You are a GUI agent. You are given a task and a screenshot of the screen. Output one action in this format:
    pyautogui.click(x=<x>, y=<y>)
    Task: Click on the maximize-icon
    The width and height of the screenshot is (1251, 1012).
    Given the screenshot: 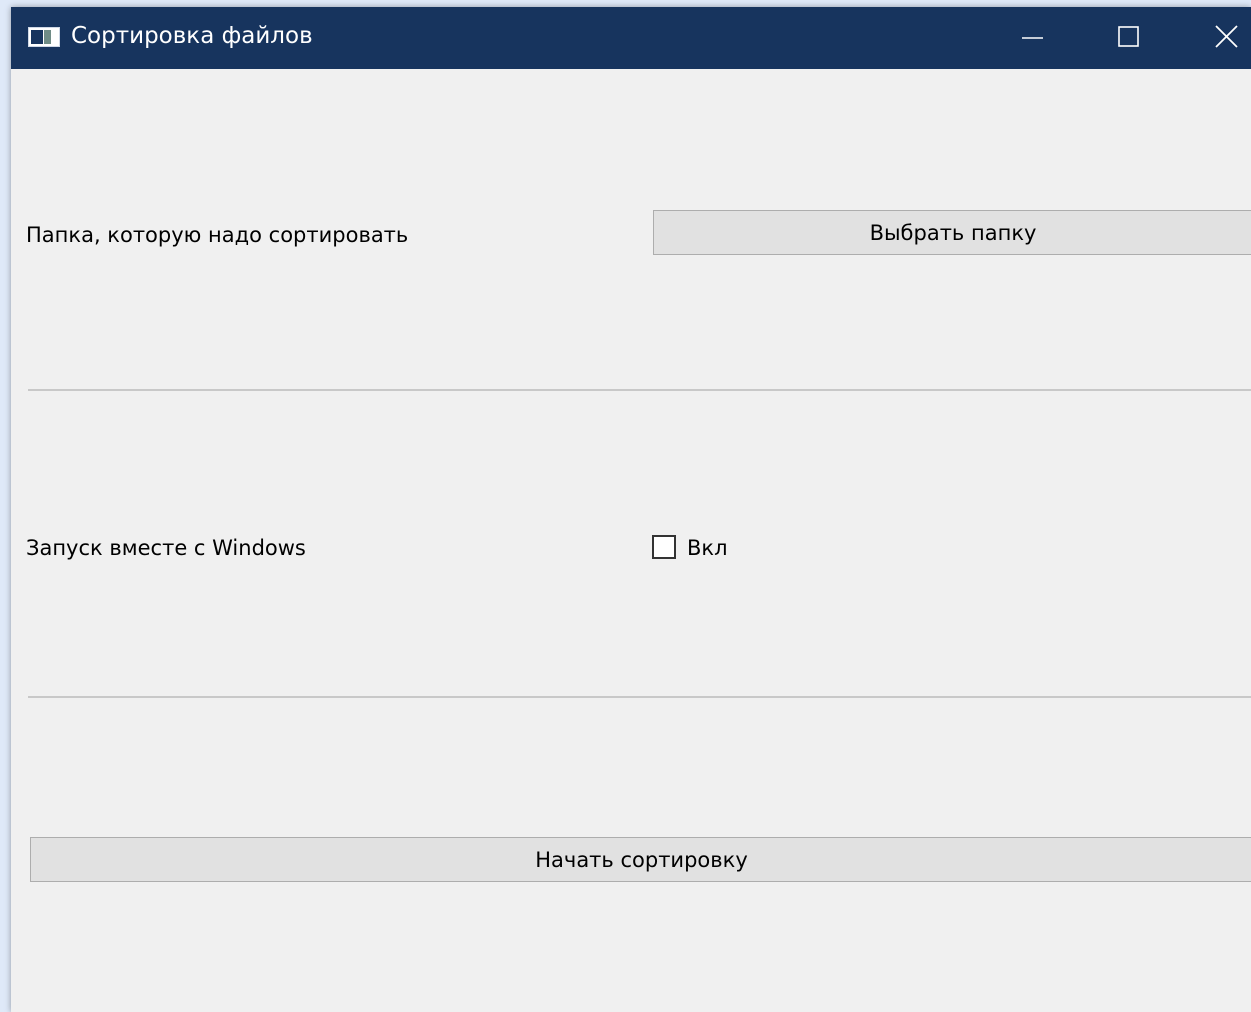 What is the action you would take?
    pyautogui.click(x=1128, y=36)
    